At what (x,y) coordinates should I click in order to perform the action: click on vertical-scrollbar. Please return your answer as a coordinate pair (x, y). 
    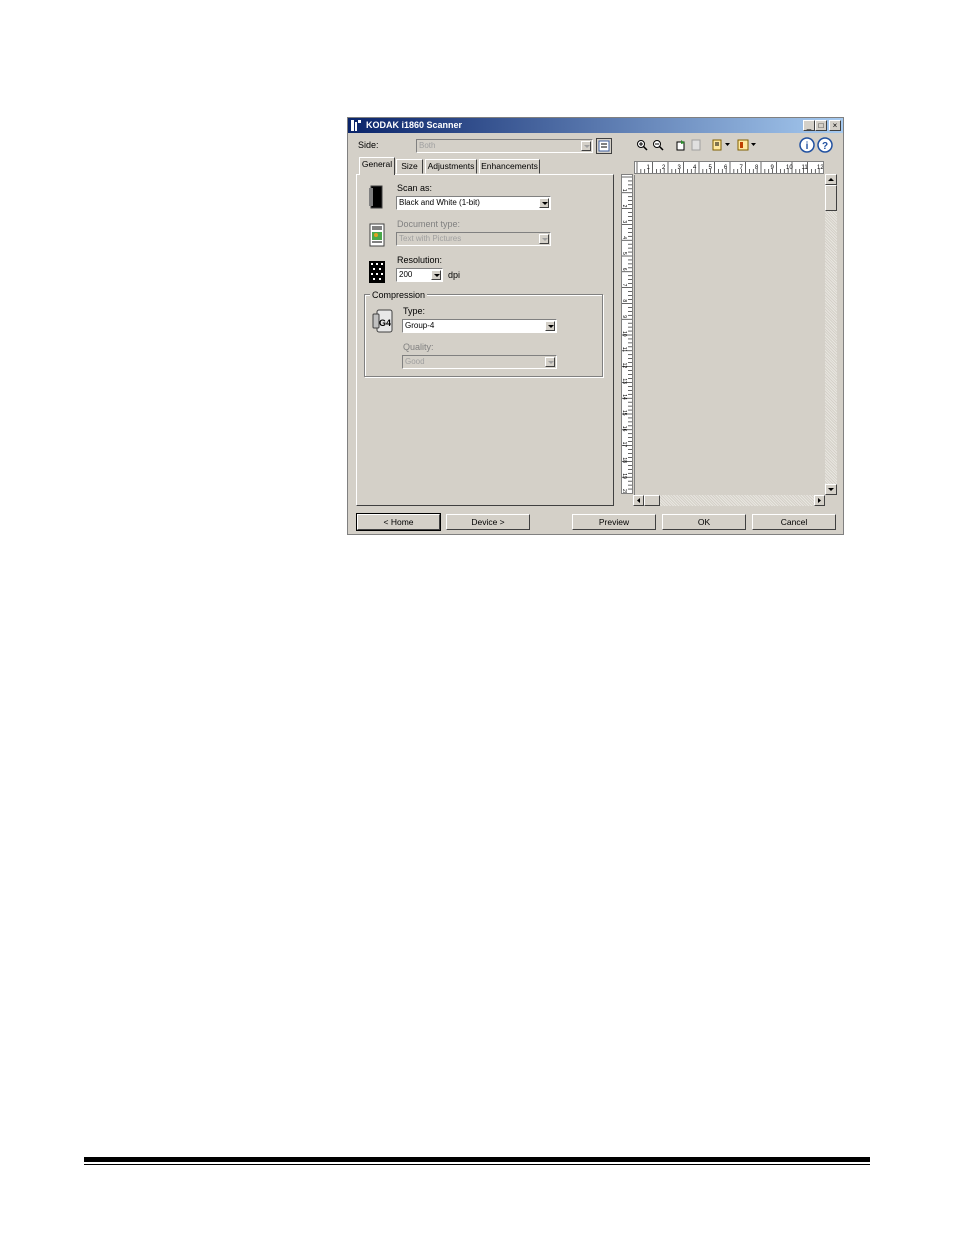
    Looking at the image, I should click on (831, 334).